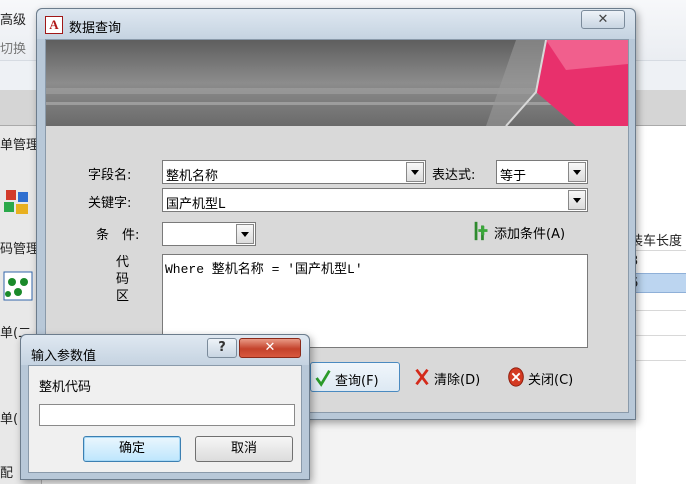 The width and height of the screenshot is (686, 484). I want to click on add-condition-label: 添加条件(A), so click(530, 234).